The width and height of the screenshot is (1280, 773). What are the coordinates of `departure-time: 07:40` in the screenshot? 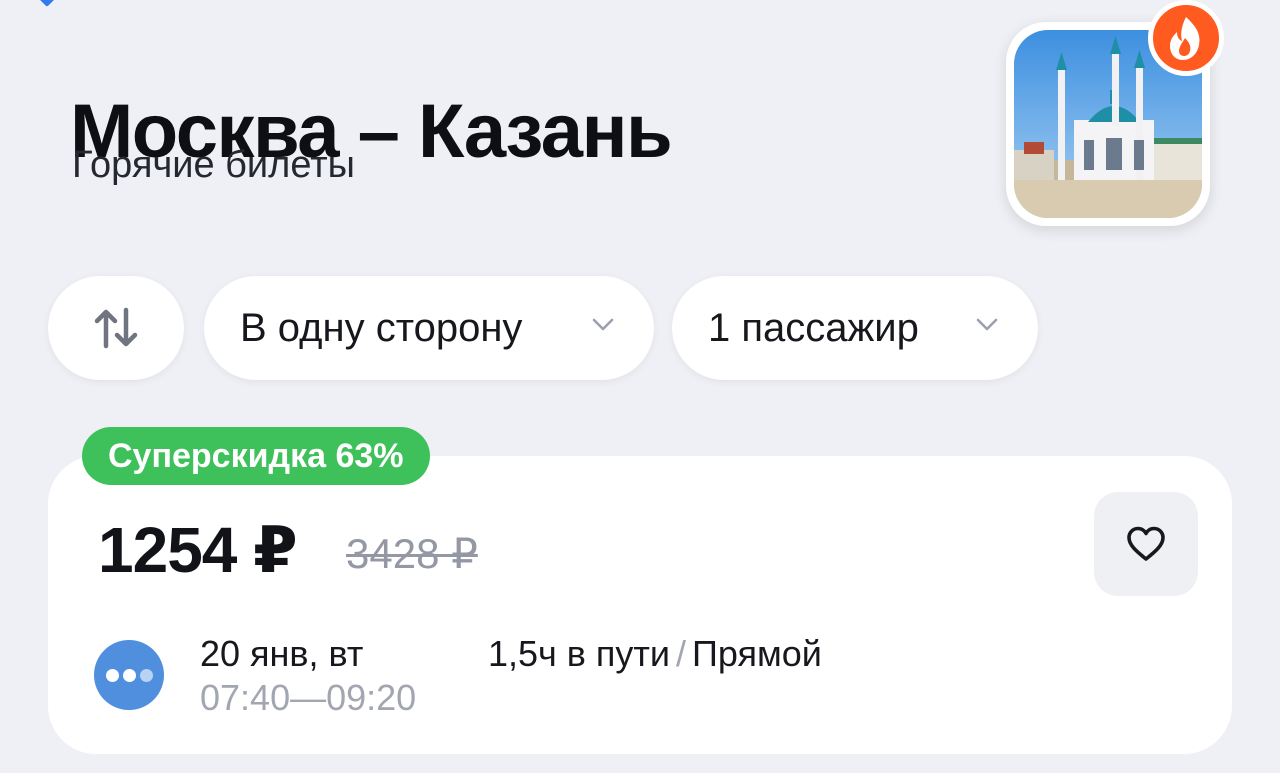 It's located at (245, 697).